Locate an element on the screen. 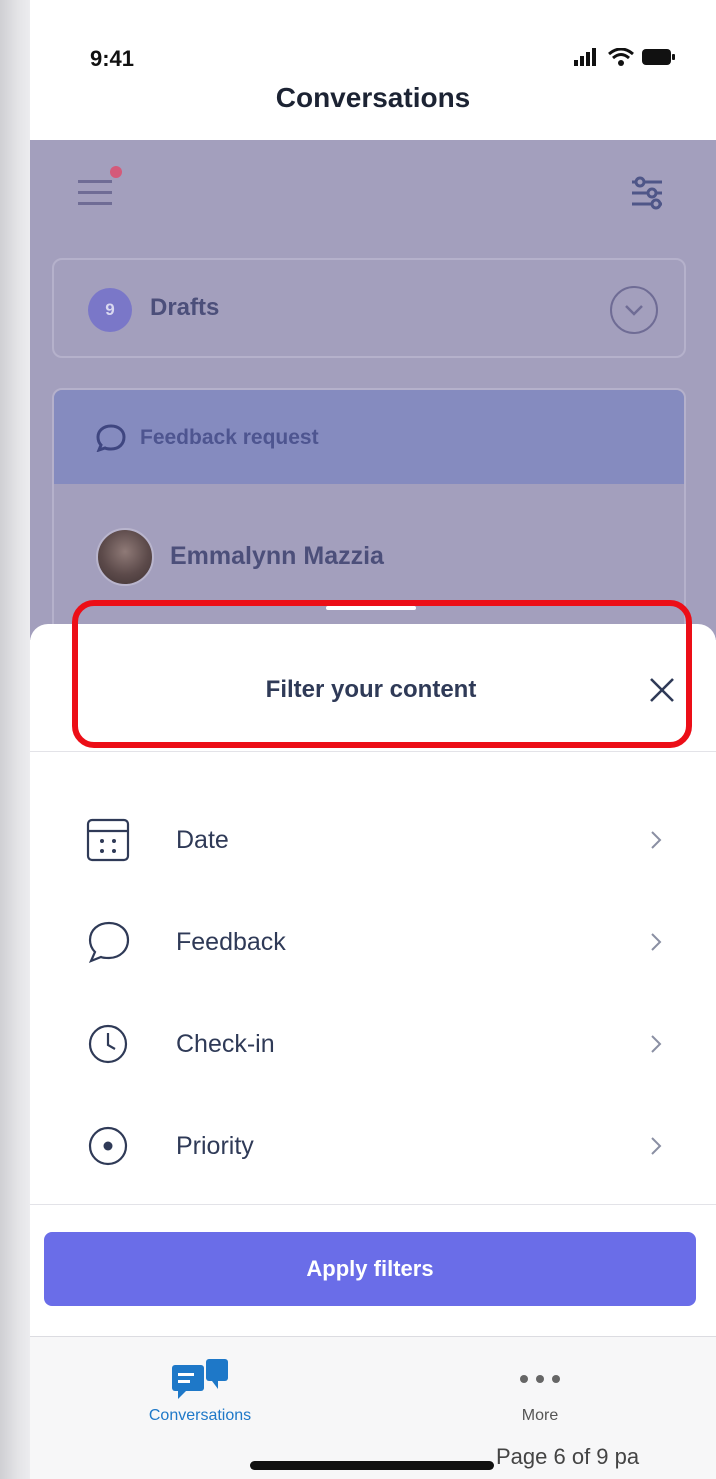 The image size is (716, 1479). target-dot-icon is located at coordinates (108, 1146).